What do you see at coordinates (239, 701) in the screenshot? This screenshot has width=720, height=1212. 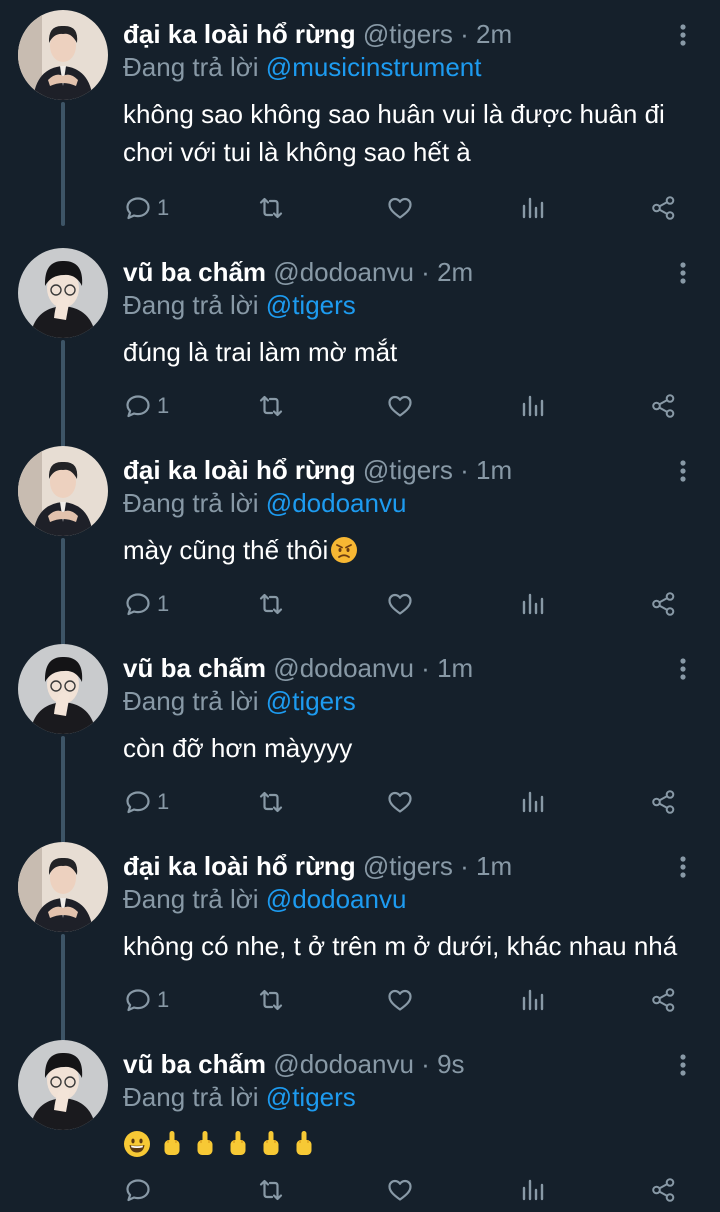 I see `replying-to: Đang trả lời @tigers` at bounding box center [239, 701].